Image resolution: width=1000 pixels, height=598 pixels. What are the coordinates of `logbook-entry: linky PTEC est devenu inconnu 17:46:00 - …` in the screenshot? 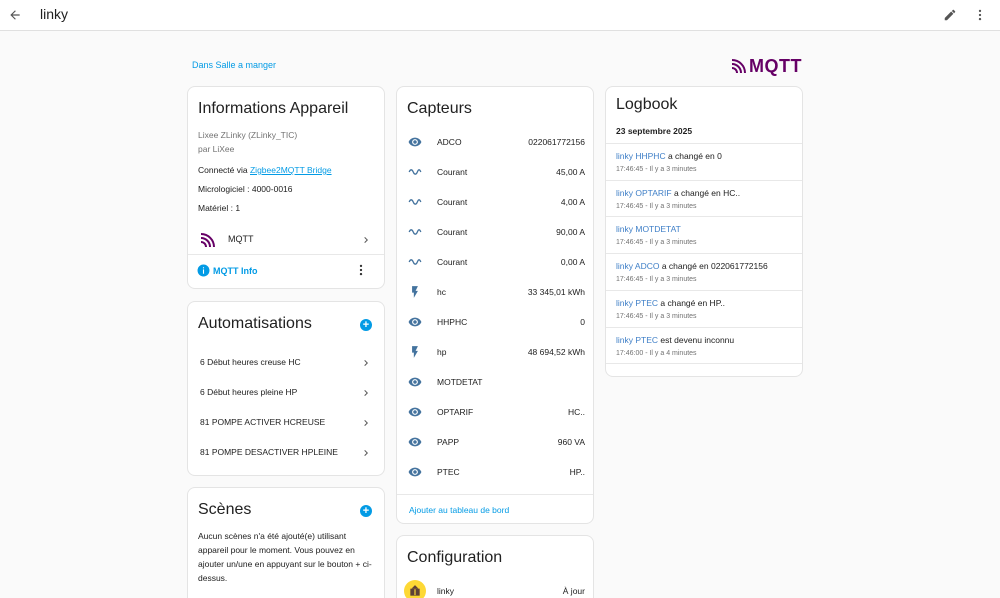 It's located at (704, 345).